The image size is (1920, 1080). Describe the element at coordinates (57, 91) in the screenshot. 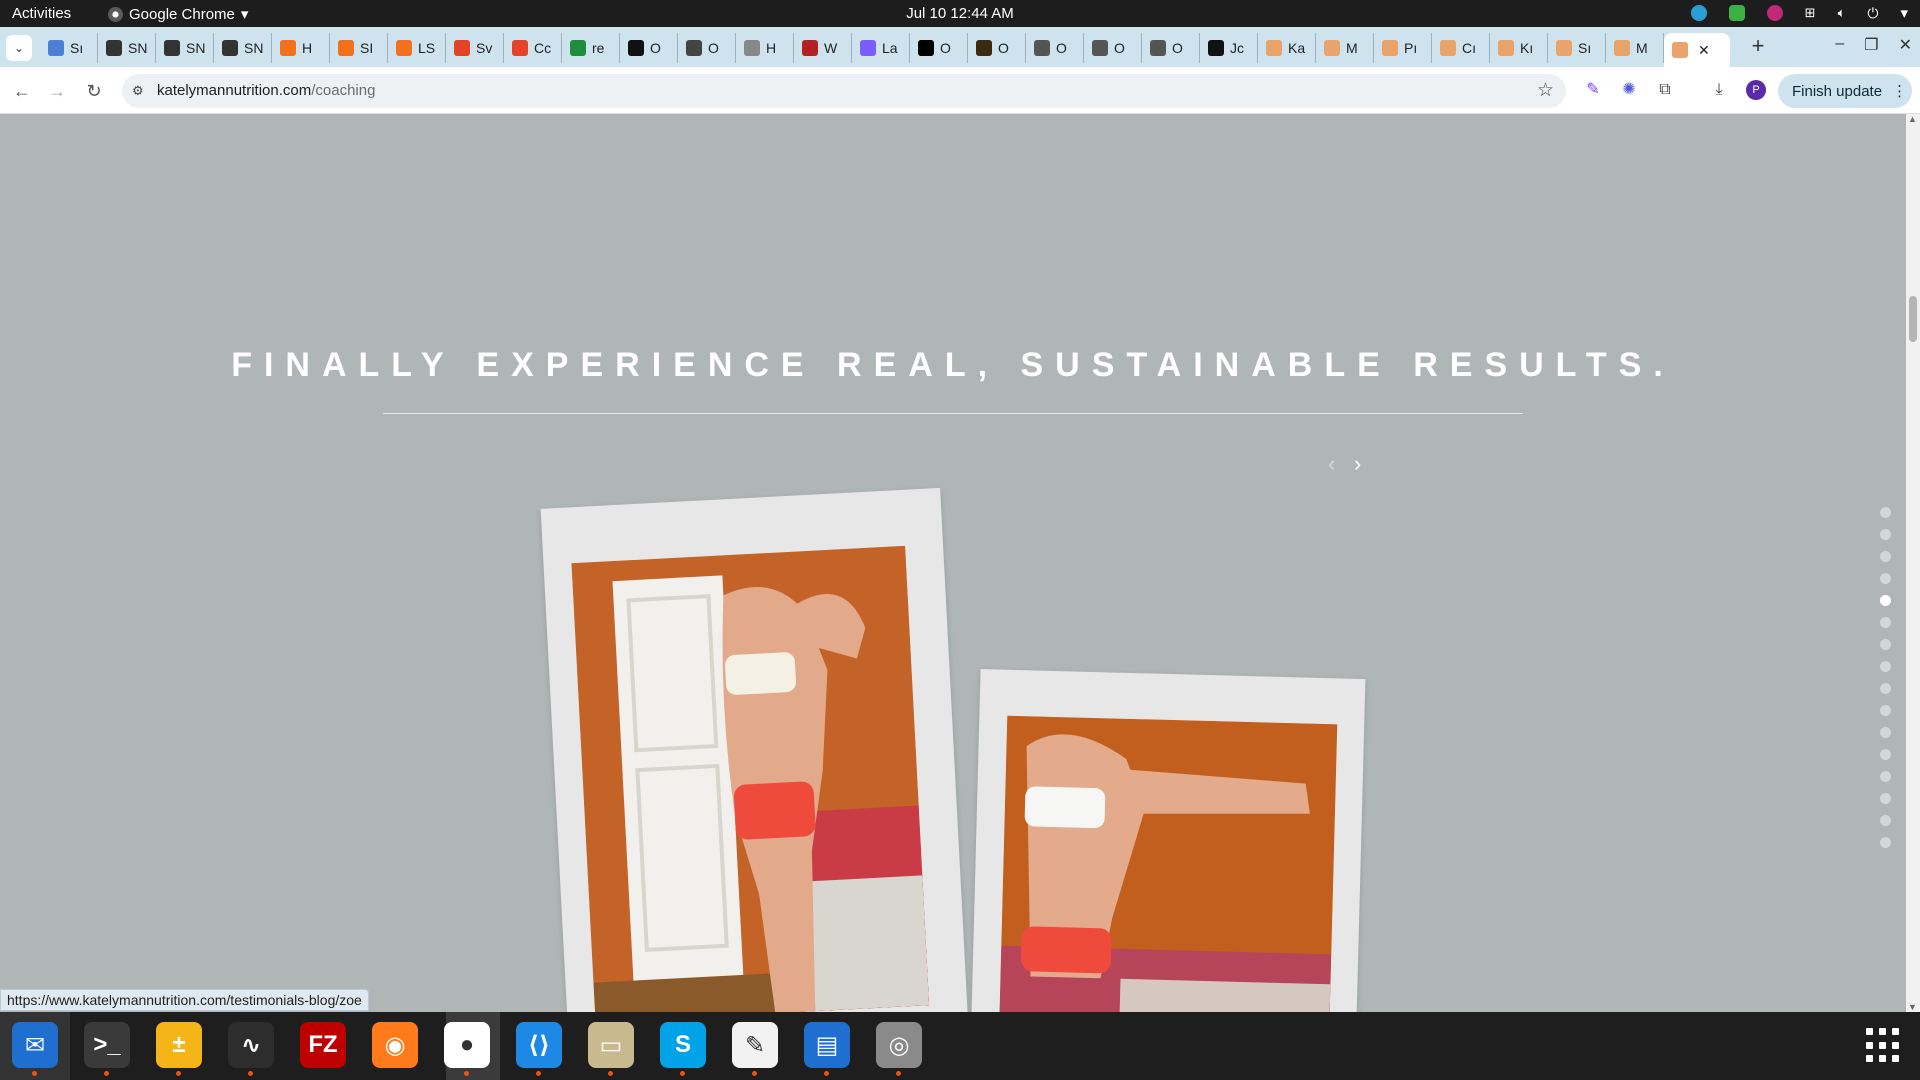

I see `forward-button: →` at that location.